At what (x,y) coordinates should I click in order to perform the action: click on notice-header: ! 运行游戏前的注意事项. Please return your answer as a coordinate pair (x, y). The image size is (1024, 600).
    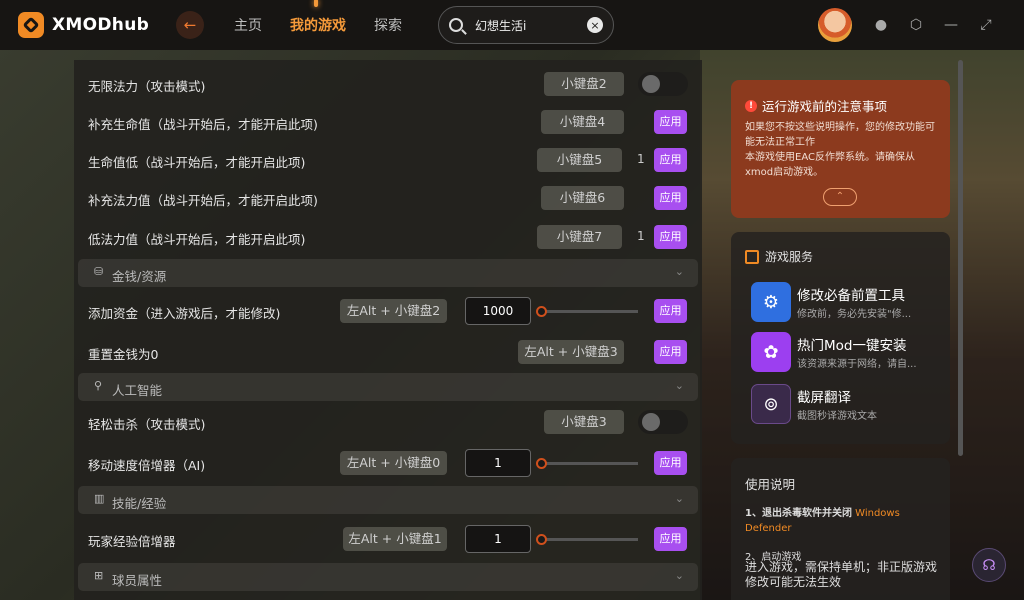
    Looking at the image, I should click on (816, 105).